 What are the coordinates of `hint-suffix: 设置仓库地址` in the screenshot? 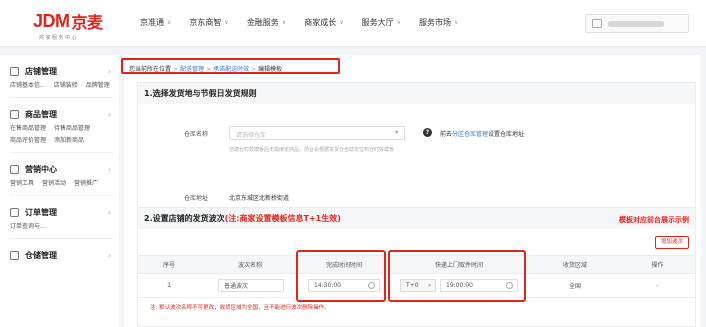 It's located at (506, 134).